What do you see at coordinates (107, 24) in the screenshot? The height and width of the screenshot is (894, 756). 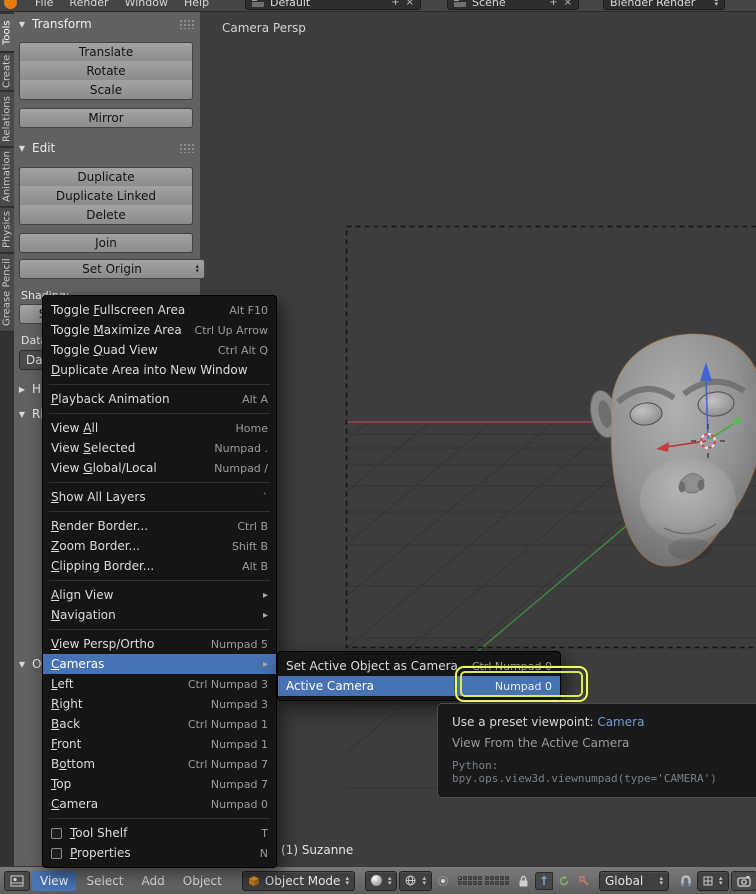 I see `panel-header-transform: ▼ Transform` at bounding box center [107, 24].